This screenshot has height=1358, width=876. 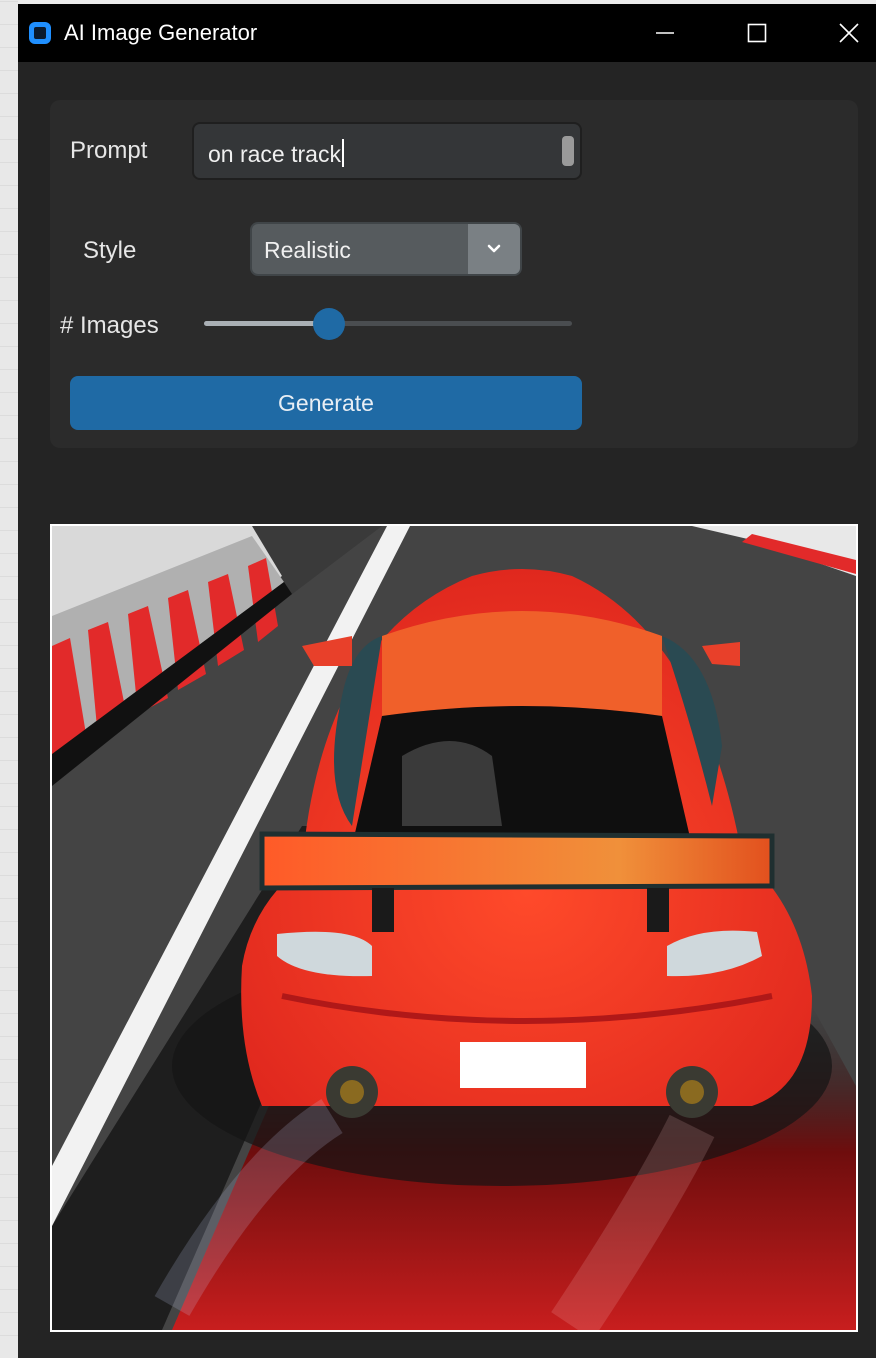 I want to click on title-bar: AI Image Generator, so click(x=447, y=33).